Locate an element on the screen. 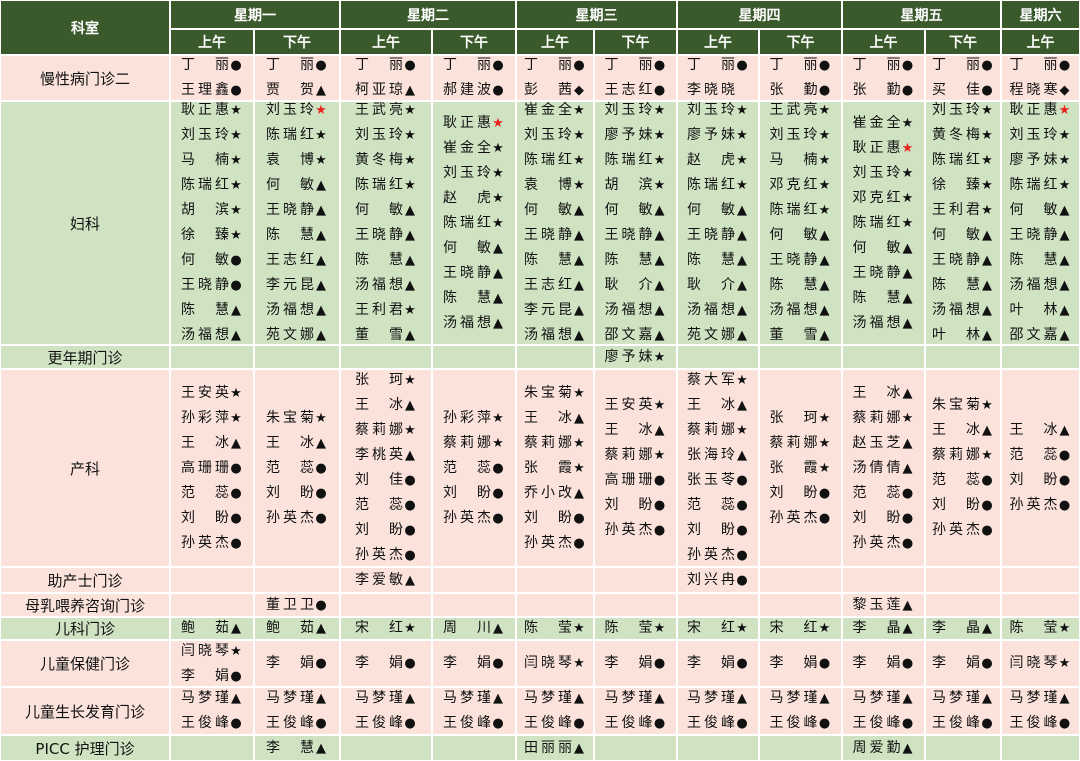 The width and height of the screenshot is (1080, 761). schedule-cell: 李晶 ▲ is located at coordinates (963, 628).